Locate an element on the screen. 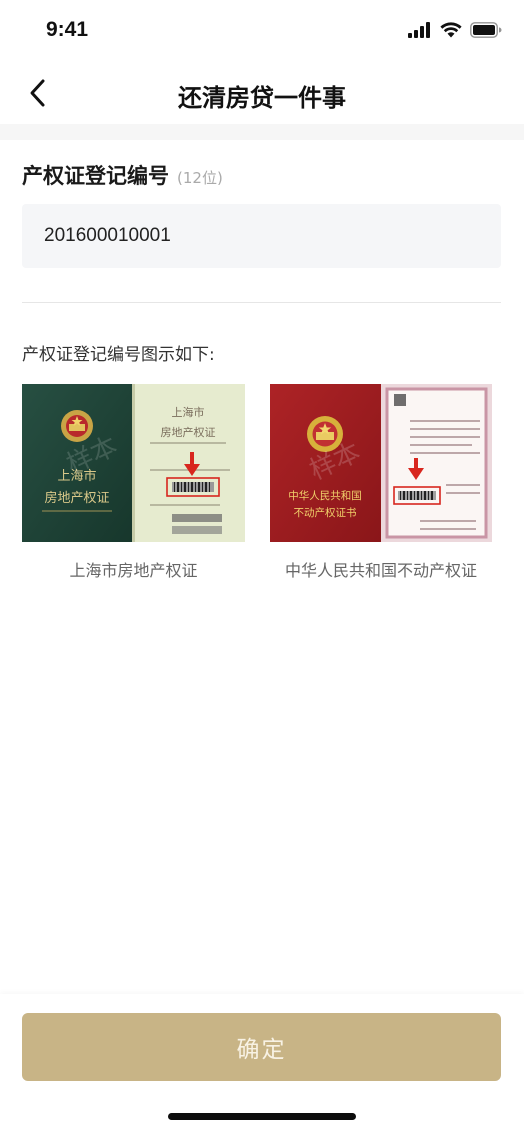  shanghai-certificate-image: 上海市 房地产权证 上海市 房地产权证 样本 is located at coordinates (133, 463).